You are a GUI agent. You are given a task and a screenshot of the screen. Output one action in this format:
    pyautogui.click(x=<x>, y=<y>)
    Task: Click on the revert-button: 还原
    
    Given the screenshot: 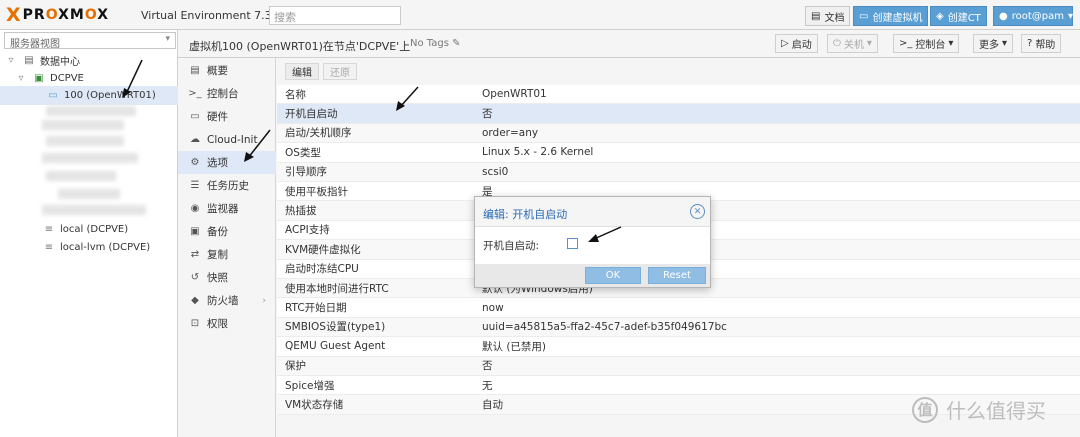 What is the action you would take?
    pyautogui.click(x=340, y=71)
    